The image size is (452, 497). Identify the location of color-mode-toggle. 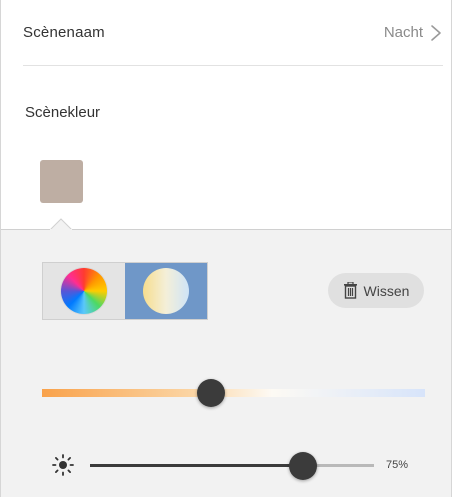
(125, 291).